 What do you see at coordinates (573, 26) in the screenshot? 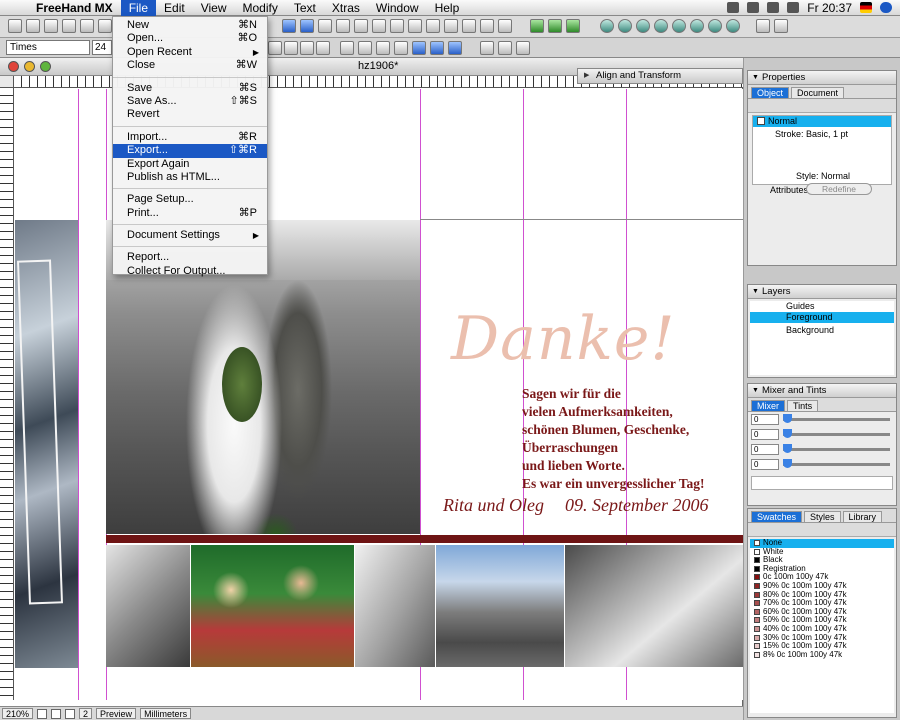
I see `grid-tool-icon` at bounding box center [573, 26].